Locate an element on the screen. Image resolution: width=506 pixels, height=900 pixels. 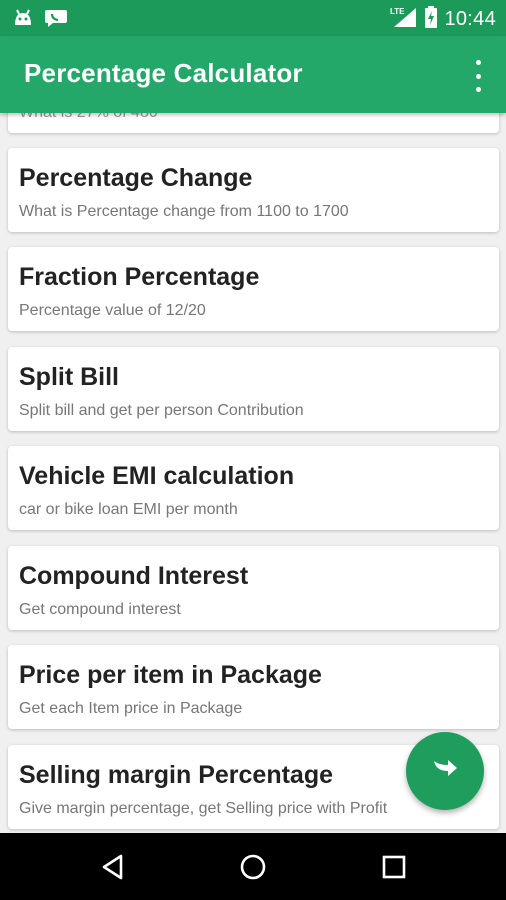
list-item-compound-interest: Compound Interest Get compound interest is located at coordinates (253, 588).